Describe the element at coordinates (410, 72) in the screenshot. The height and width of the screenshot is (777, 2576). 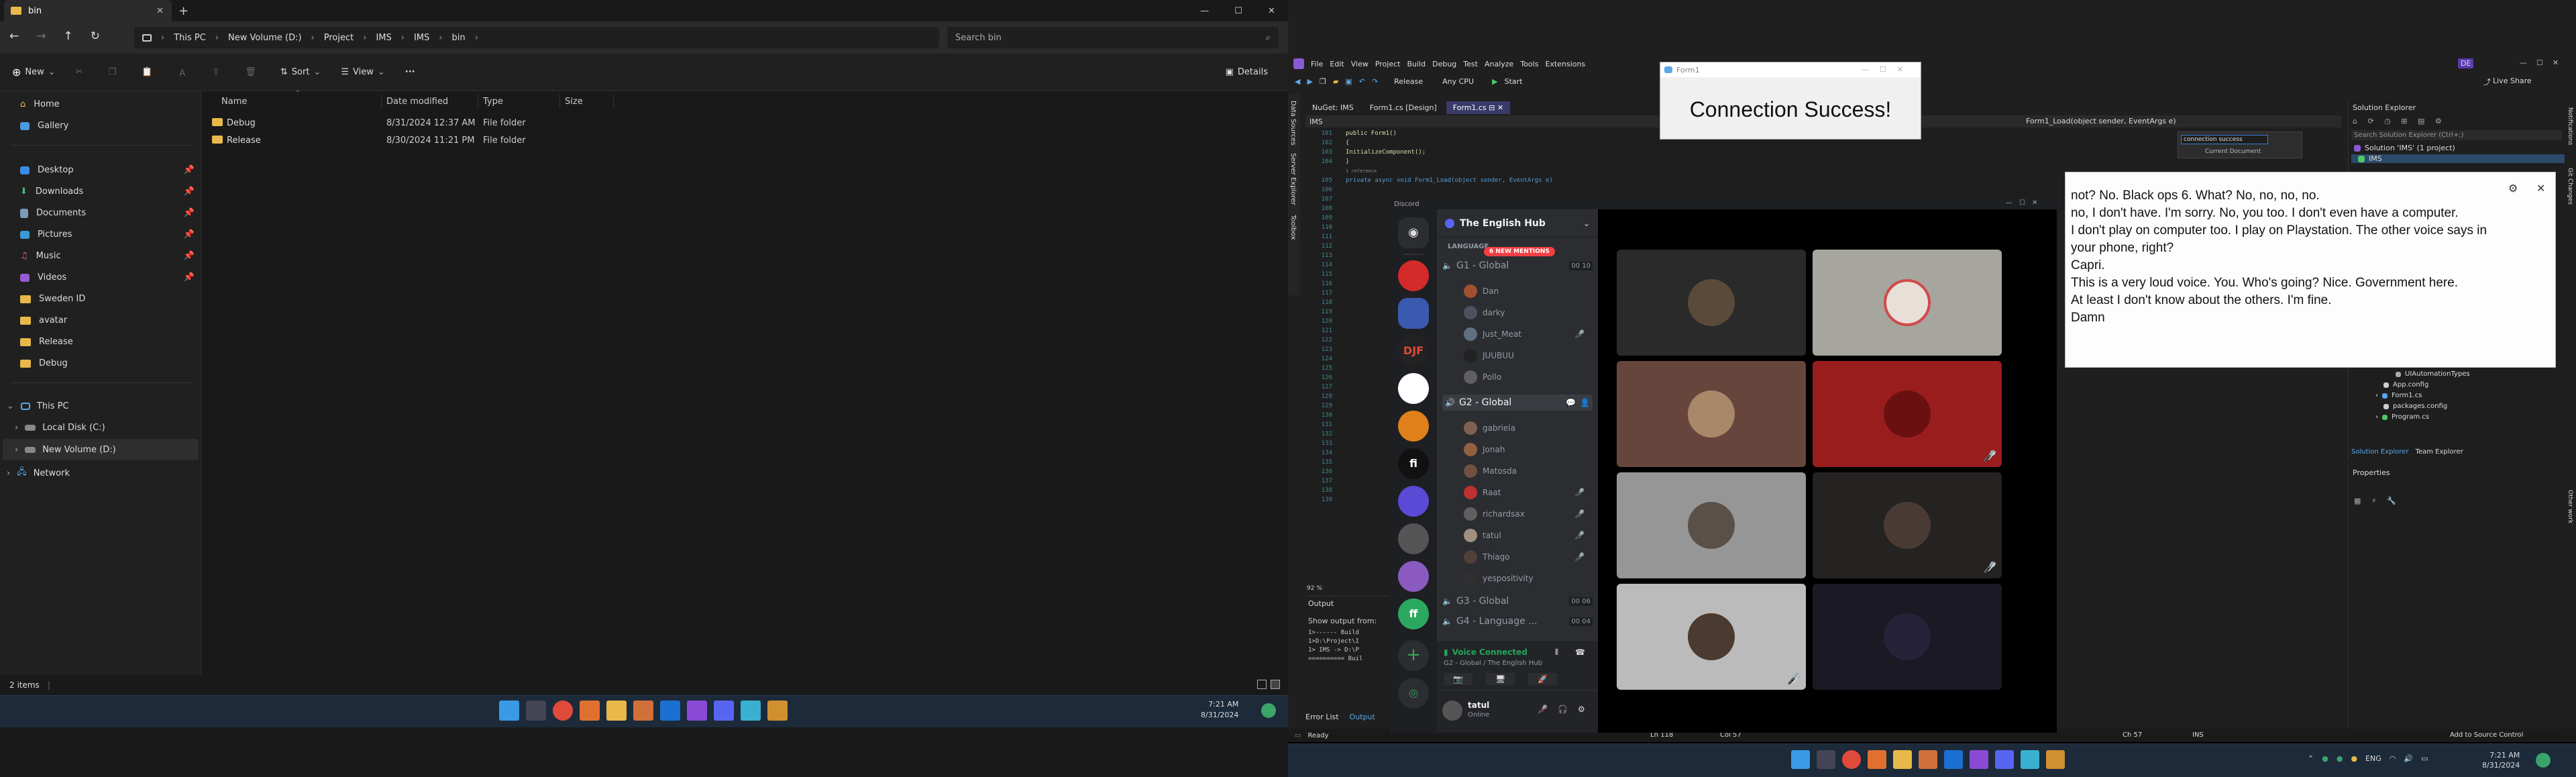
I see `more-button: ···` at that location.